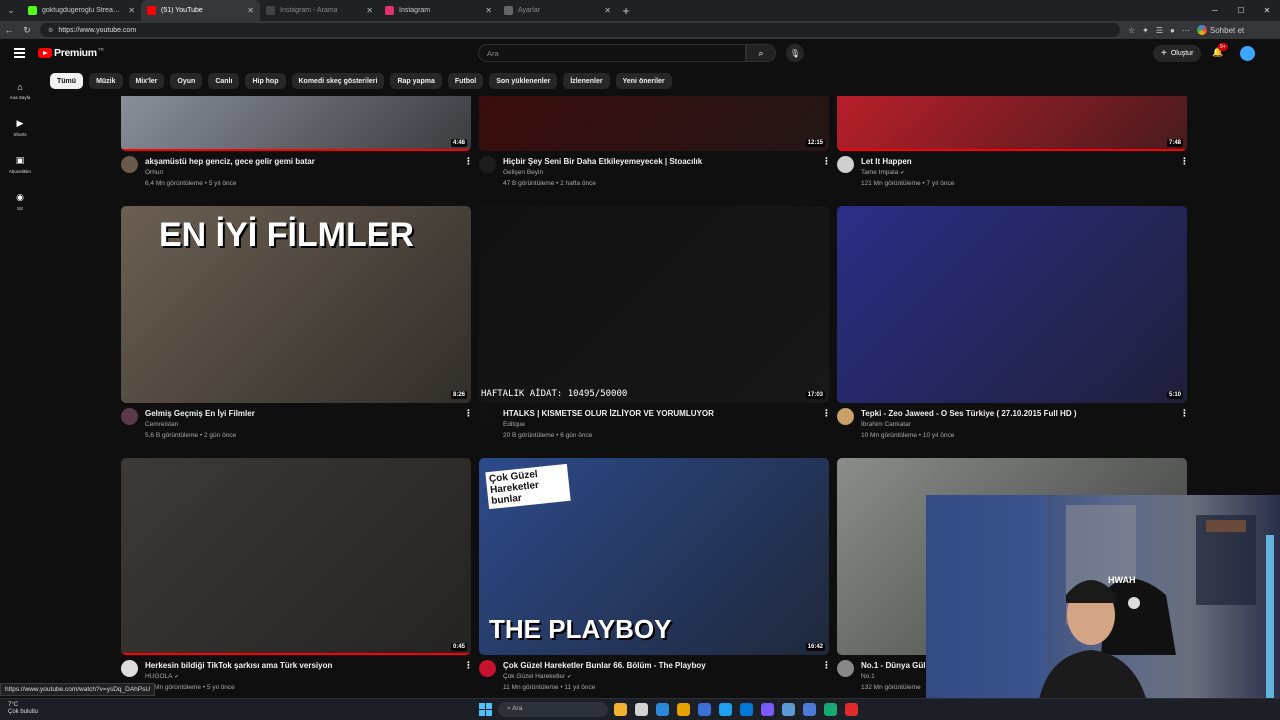  Describe the element at coordinates (586, 81) in the screenshot. I see `filter-chip: İzlenenler` at that location.